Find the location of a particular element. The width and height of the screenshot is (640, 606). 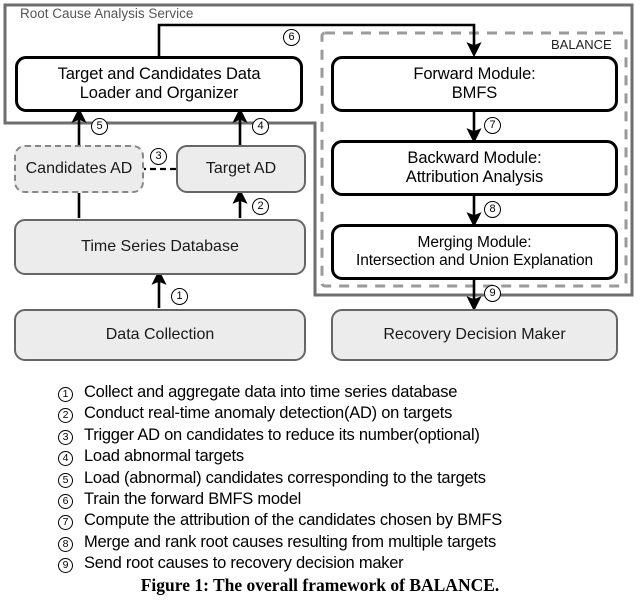

node-forward-module: Forward Module: BMFS is located at coordinates (474, 84).